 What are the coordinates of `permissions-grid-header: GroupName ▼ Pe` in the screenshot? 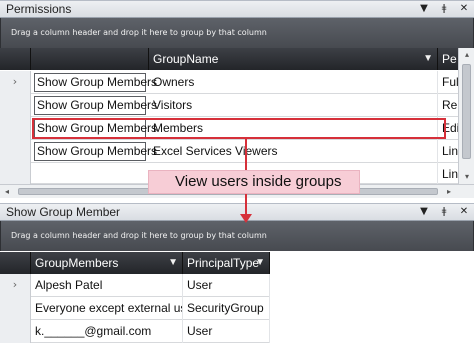 It's located at (229, 59).